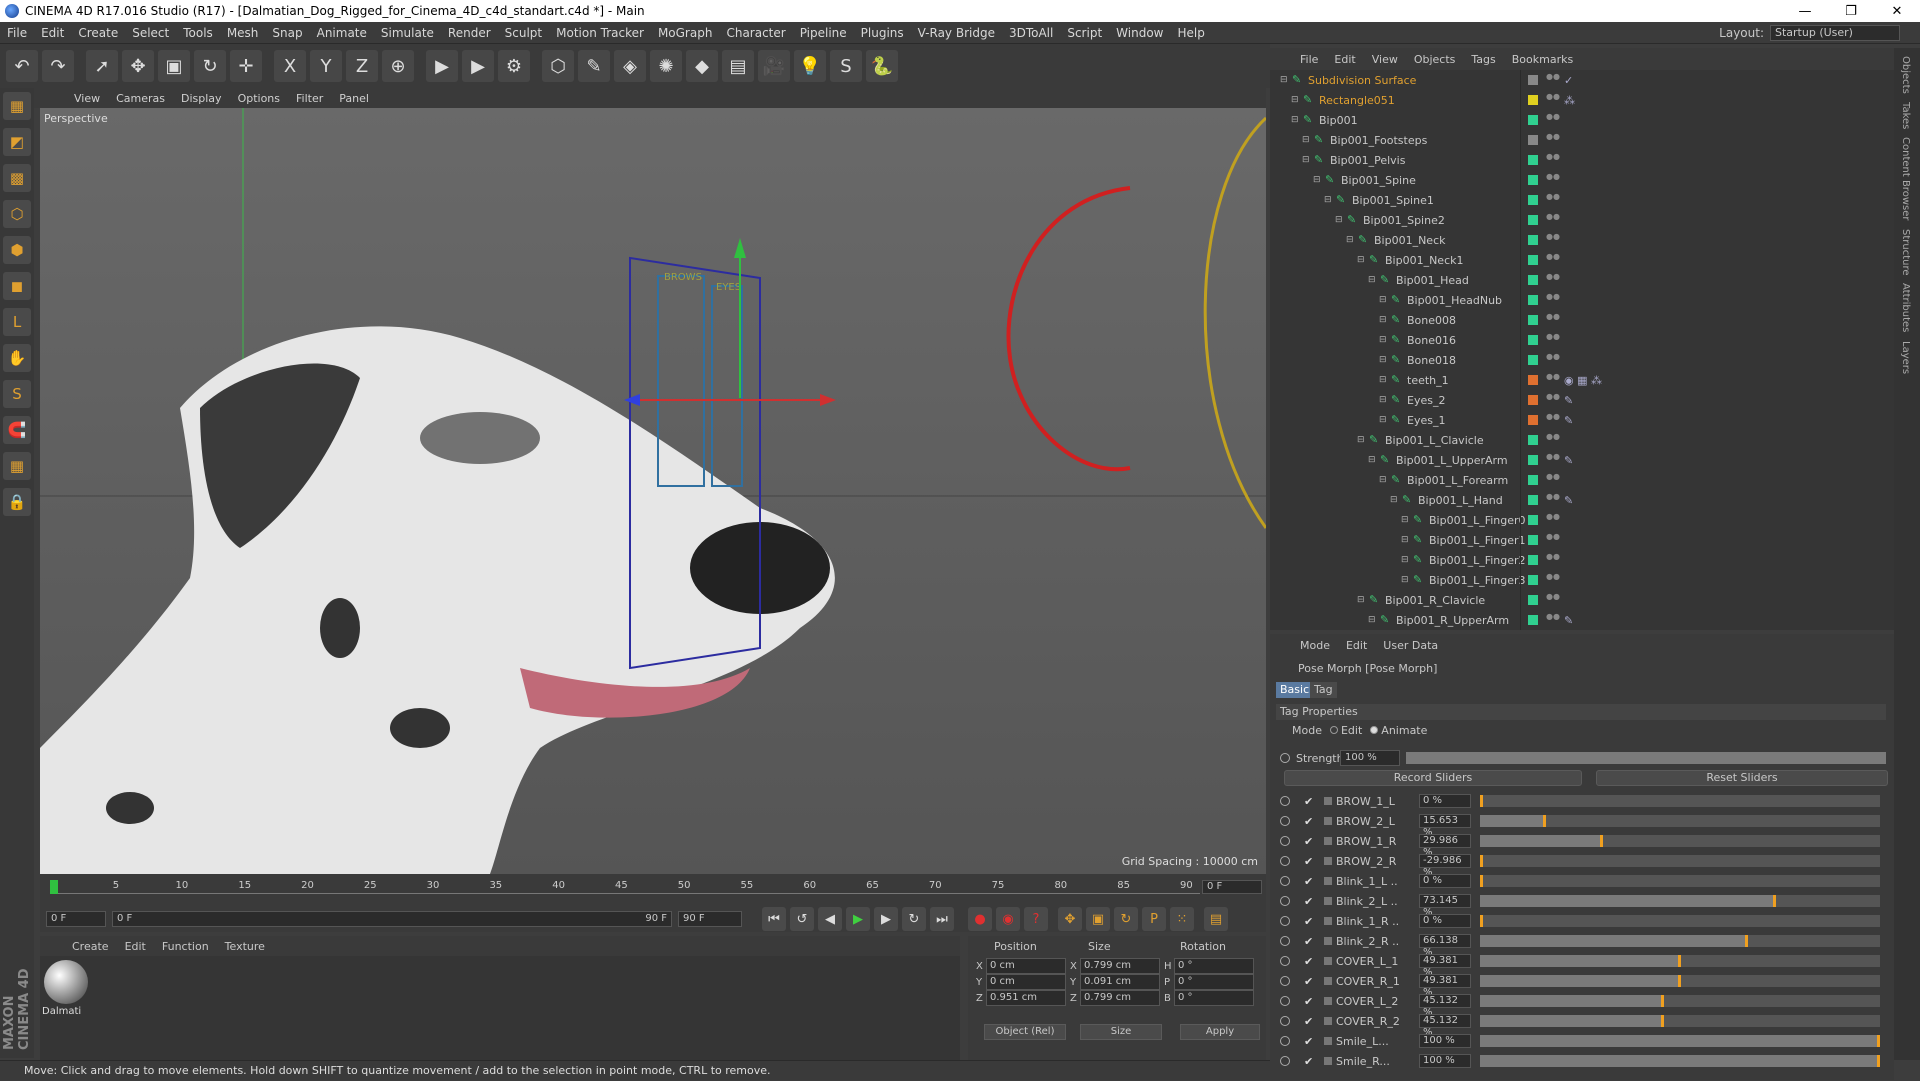 The width and height of the screenshot is (1920, 1081). Describe the element at coordinates (1309, 59) in the screenshot. I see `object-menu-file: File` at that location.